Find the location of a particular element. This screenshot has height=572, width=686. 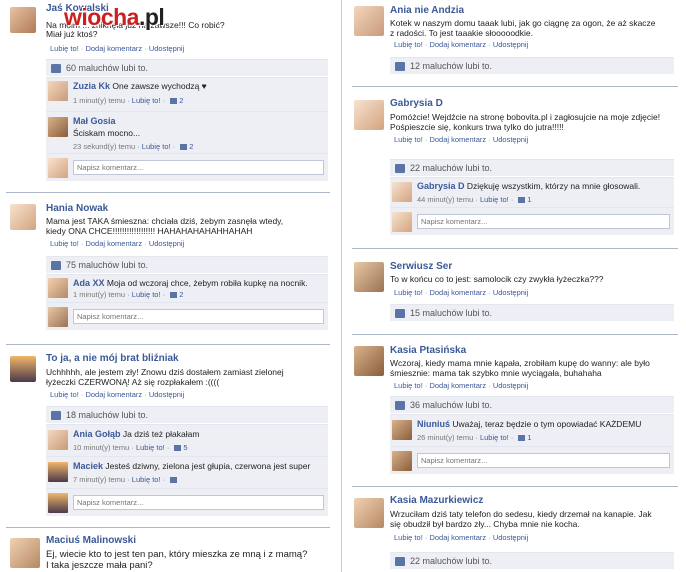

poster-name: Ania nie Andzia is located at coordinates (427, 10).